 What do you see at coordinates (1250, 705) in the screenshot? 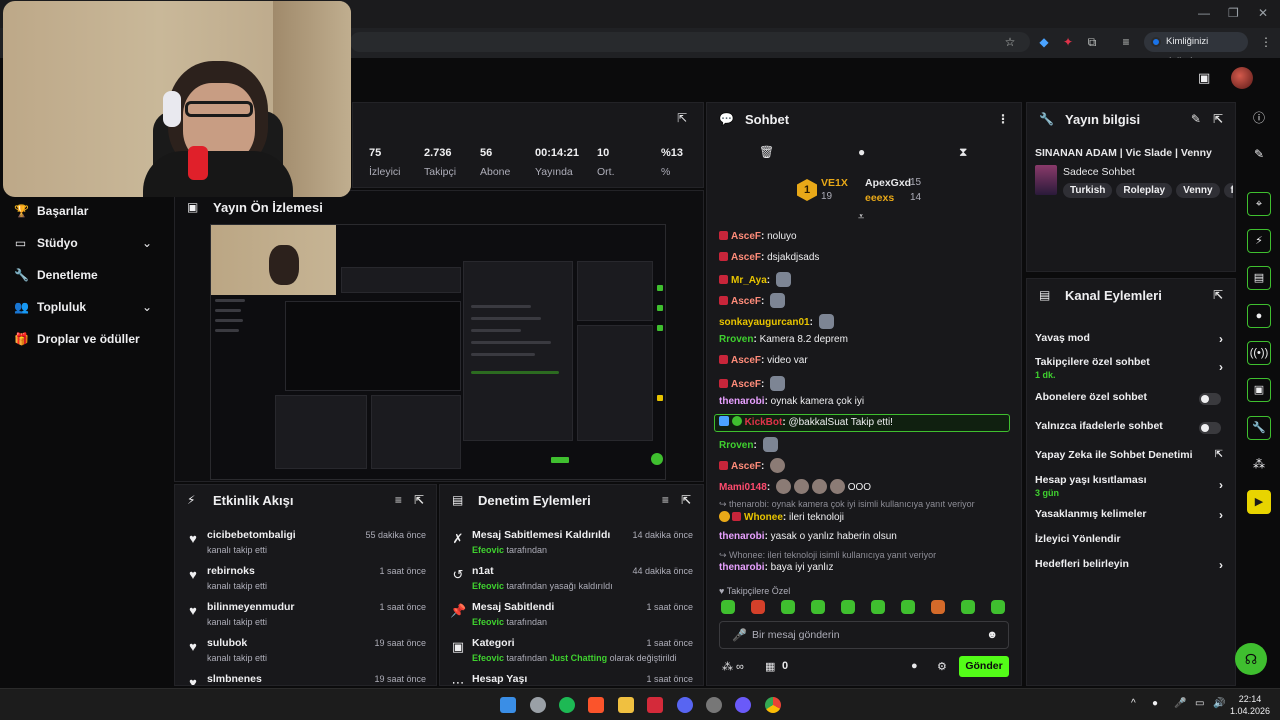
I see `clock: 22:14 1.04.2026` at bounding box center [1250, 705].